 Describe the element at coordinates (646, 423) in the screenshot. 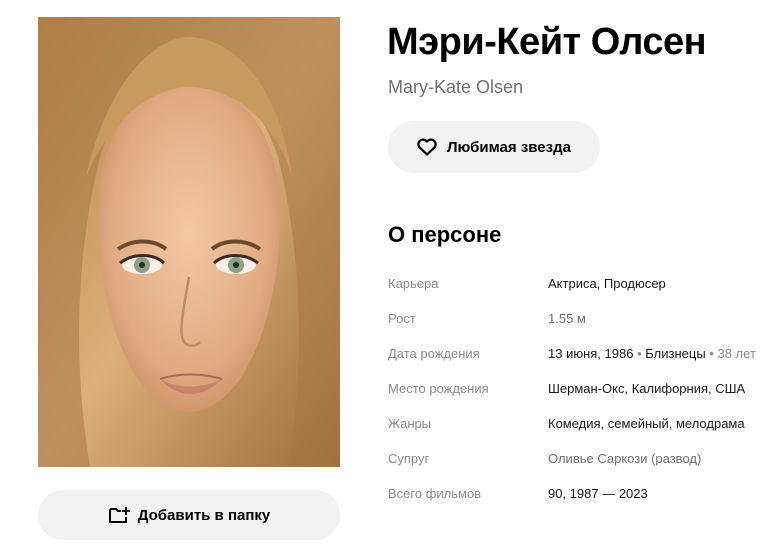

I see `genres-value: Комедия, семейный, мелодрама` at that location.